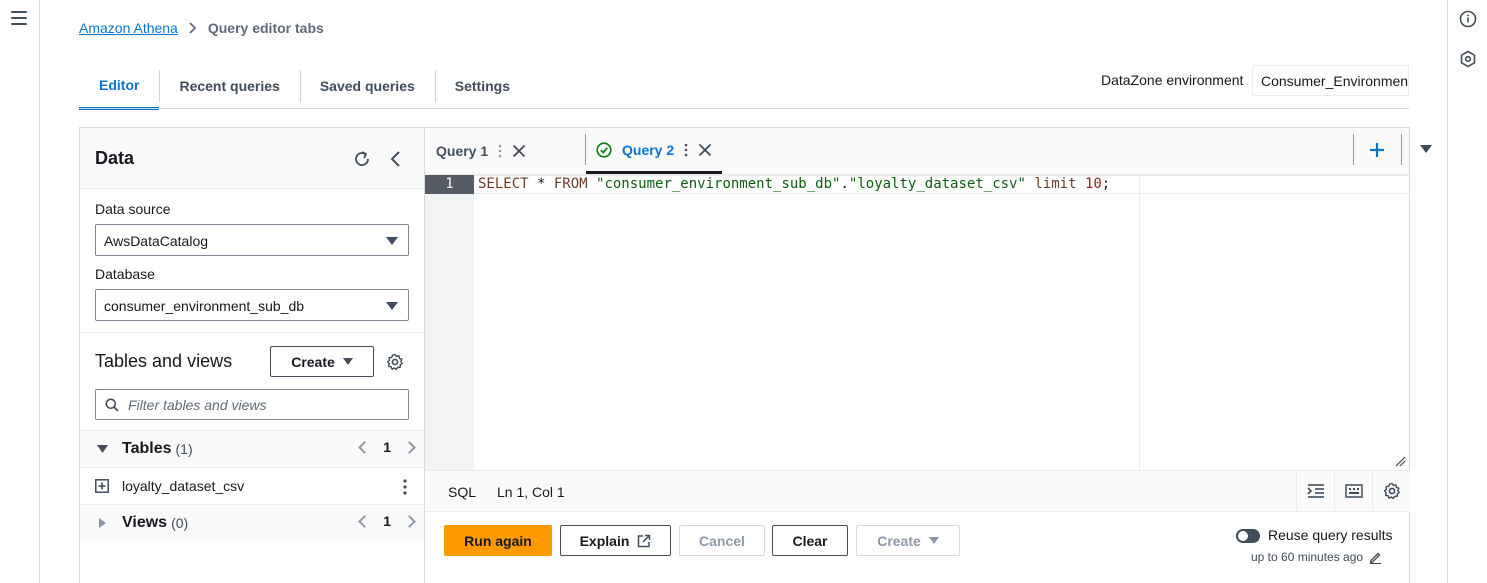 This screenshot has height=583, width=1487. I want to click on views-pagination: 1, so click(387, 521).